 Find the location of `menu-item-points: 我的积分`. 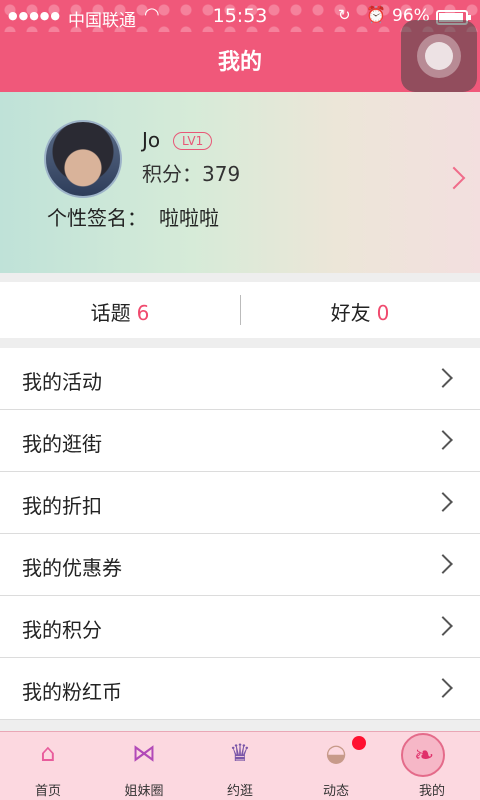

menu-item-points: 我的积分 is located at coordinates (240, 627).